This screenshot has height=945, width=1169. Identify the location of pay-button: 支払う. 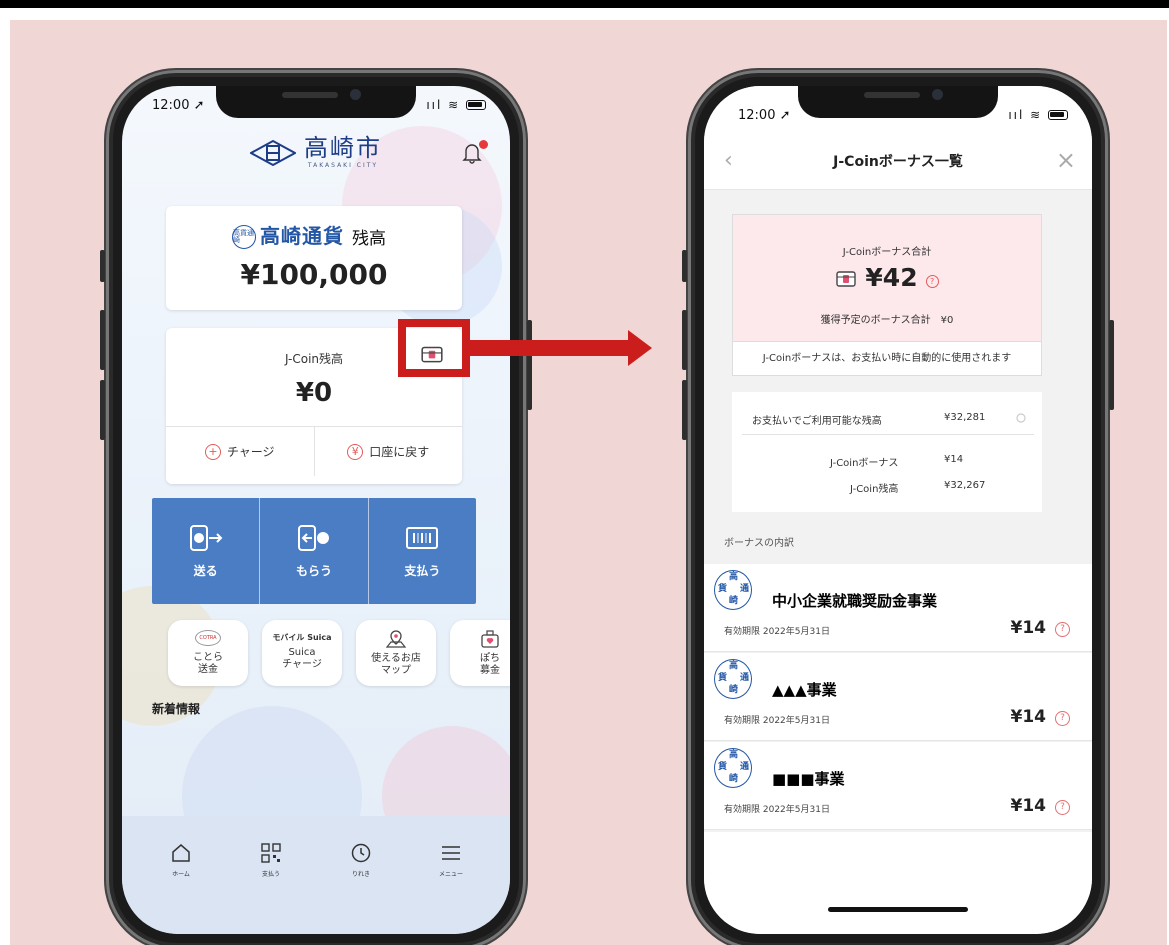
(421, 551).